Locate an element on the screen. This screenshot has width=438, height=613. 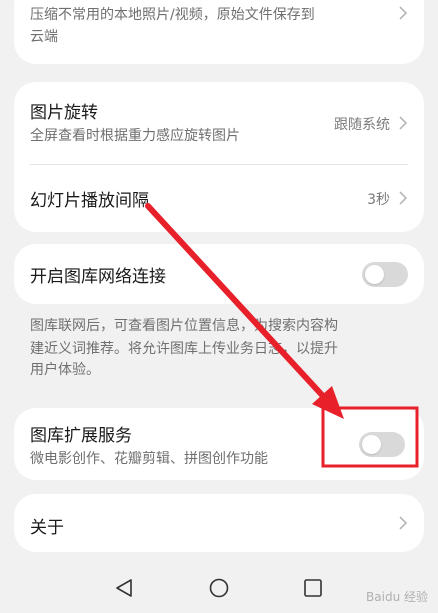
home-icon is located at coordinates (219, 588).